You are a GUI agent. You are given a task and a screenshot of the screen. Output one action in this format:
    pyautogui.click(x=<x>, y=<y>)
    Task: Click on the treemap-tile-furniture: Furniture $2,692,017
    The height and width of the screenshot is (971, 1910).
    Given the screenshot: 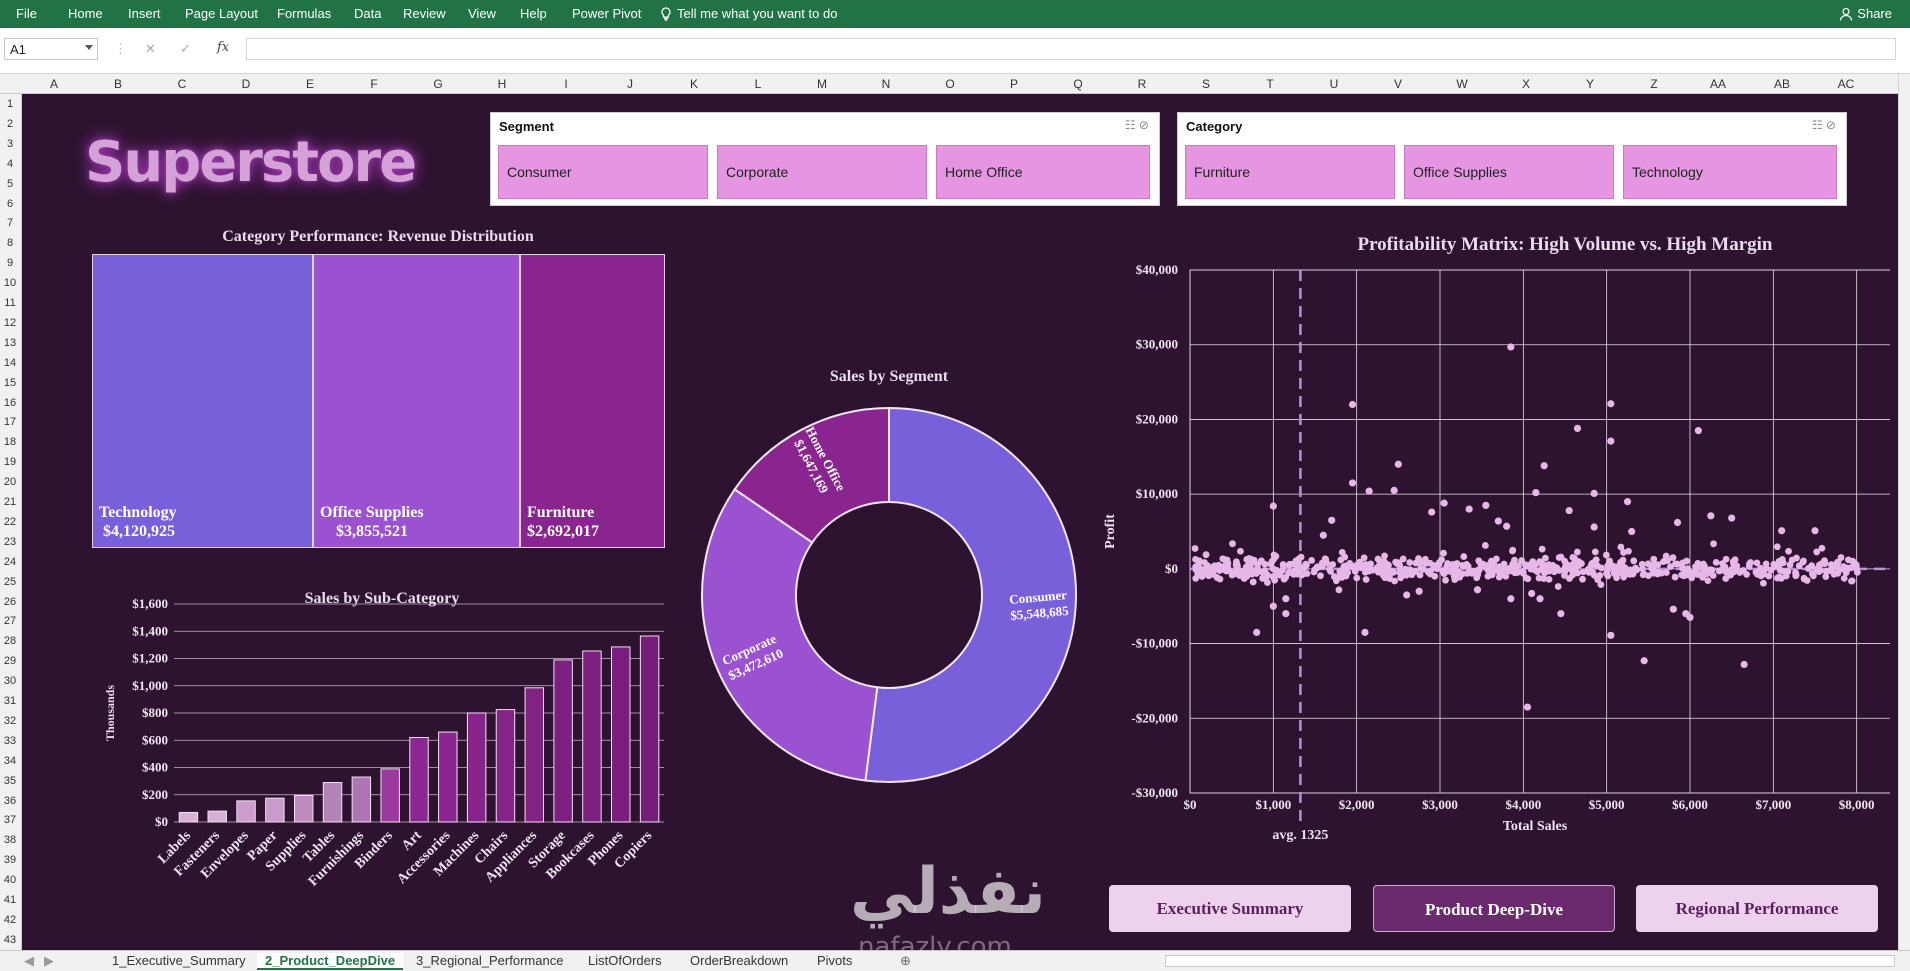 What is the action you would take?
    pyautogui.click(x=592, y=401)
    